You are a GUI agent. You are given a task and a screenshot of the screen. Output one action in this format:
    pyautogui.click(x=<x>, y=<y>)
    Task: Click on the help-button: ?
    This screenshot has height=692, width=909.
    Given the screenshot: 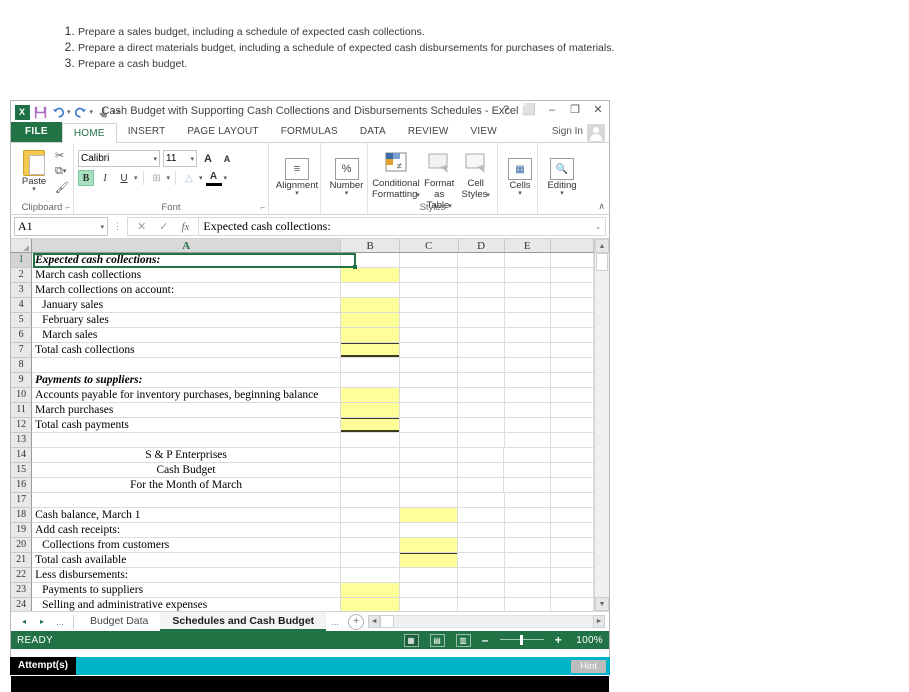 What is the action you would take?
    pyautogui.click(x=506, y=110)
    